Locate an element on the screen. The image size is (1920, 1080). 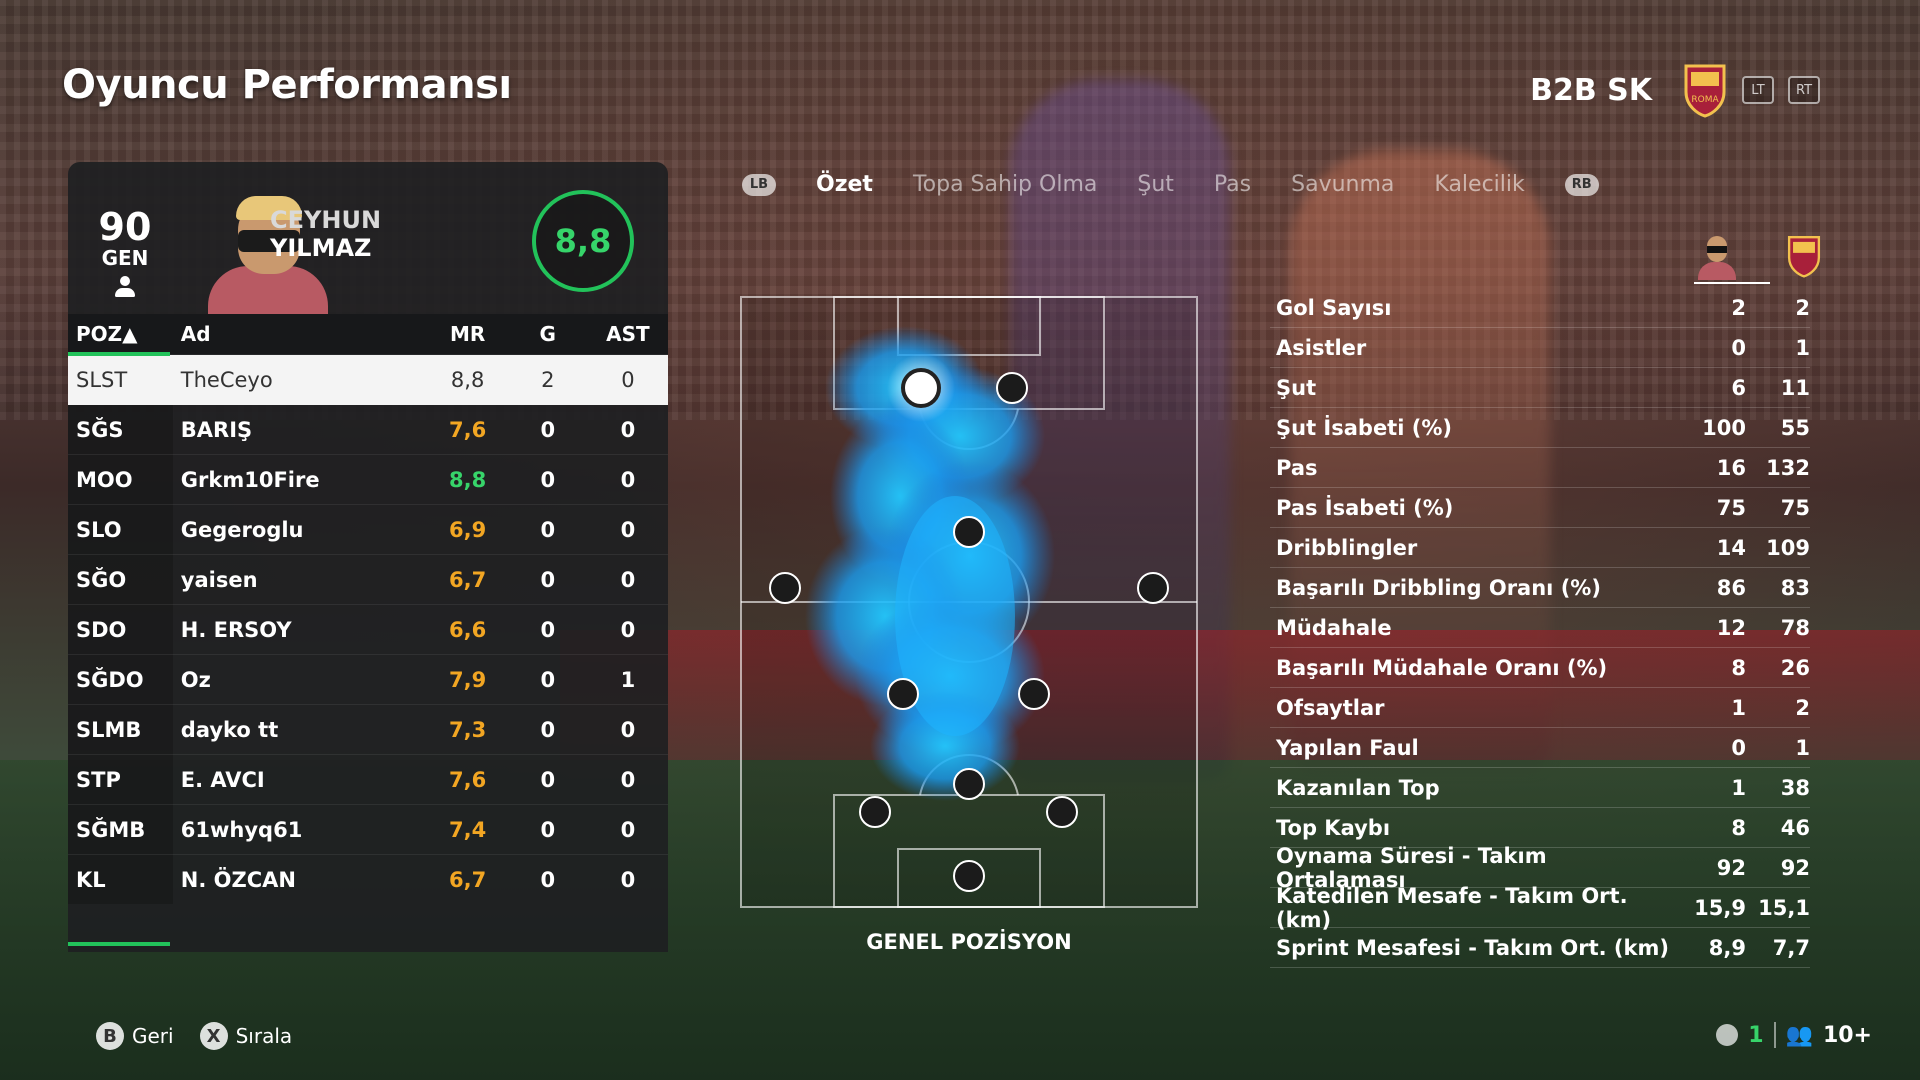
table-row: SDO H. ERSOY 6,6 0 0 is located at coordinates (368, 629).